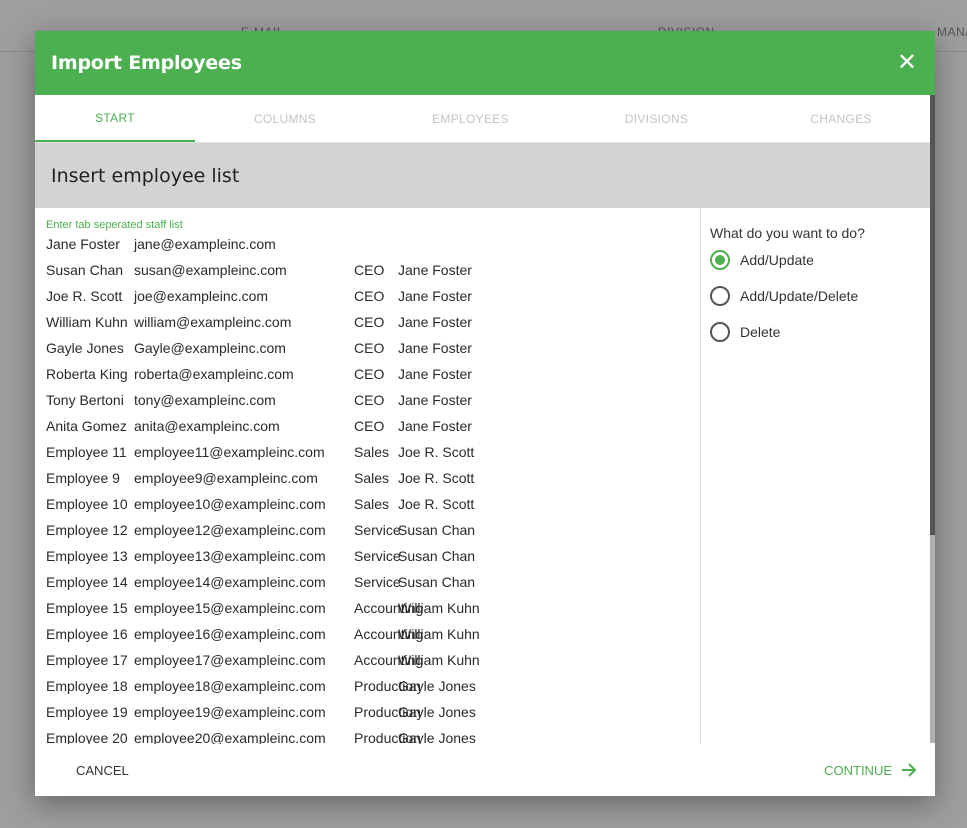 The width and height of the screenshot is (967, 828). I want to click on radio-label: Delete, so click(760, 332).